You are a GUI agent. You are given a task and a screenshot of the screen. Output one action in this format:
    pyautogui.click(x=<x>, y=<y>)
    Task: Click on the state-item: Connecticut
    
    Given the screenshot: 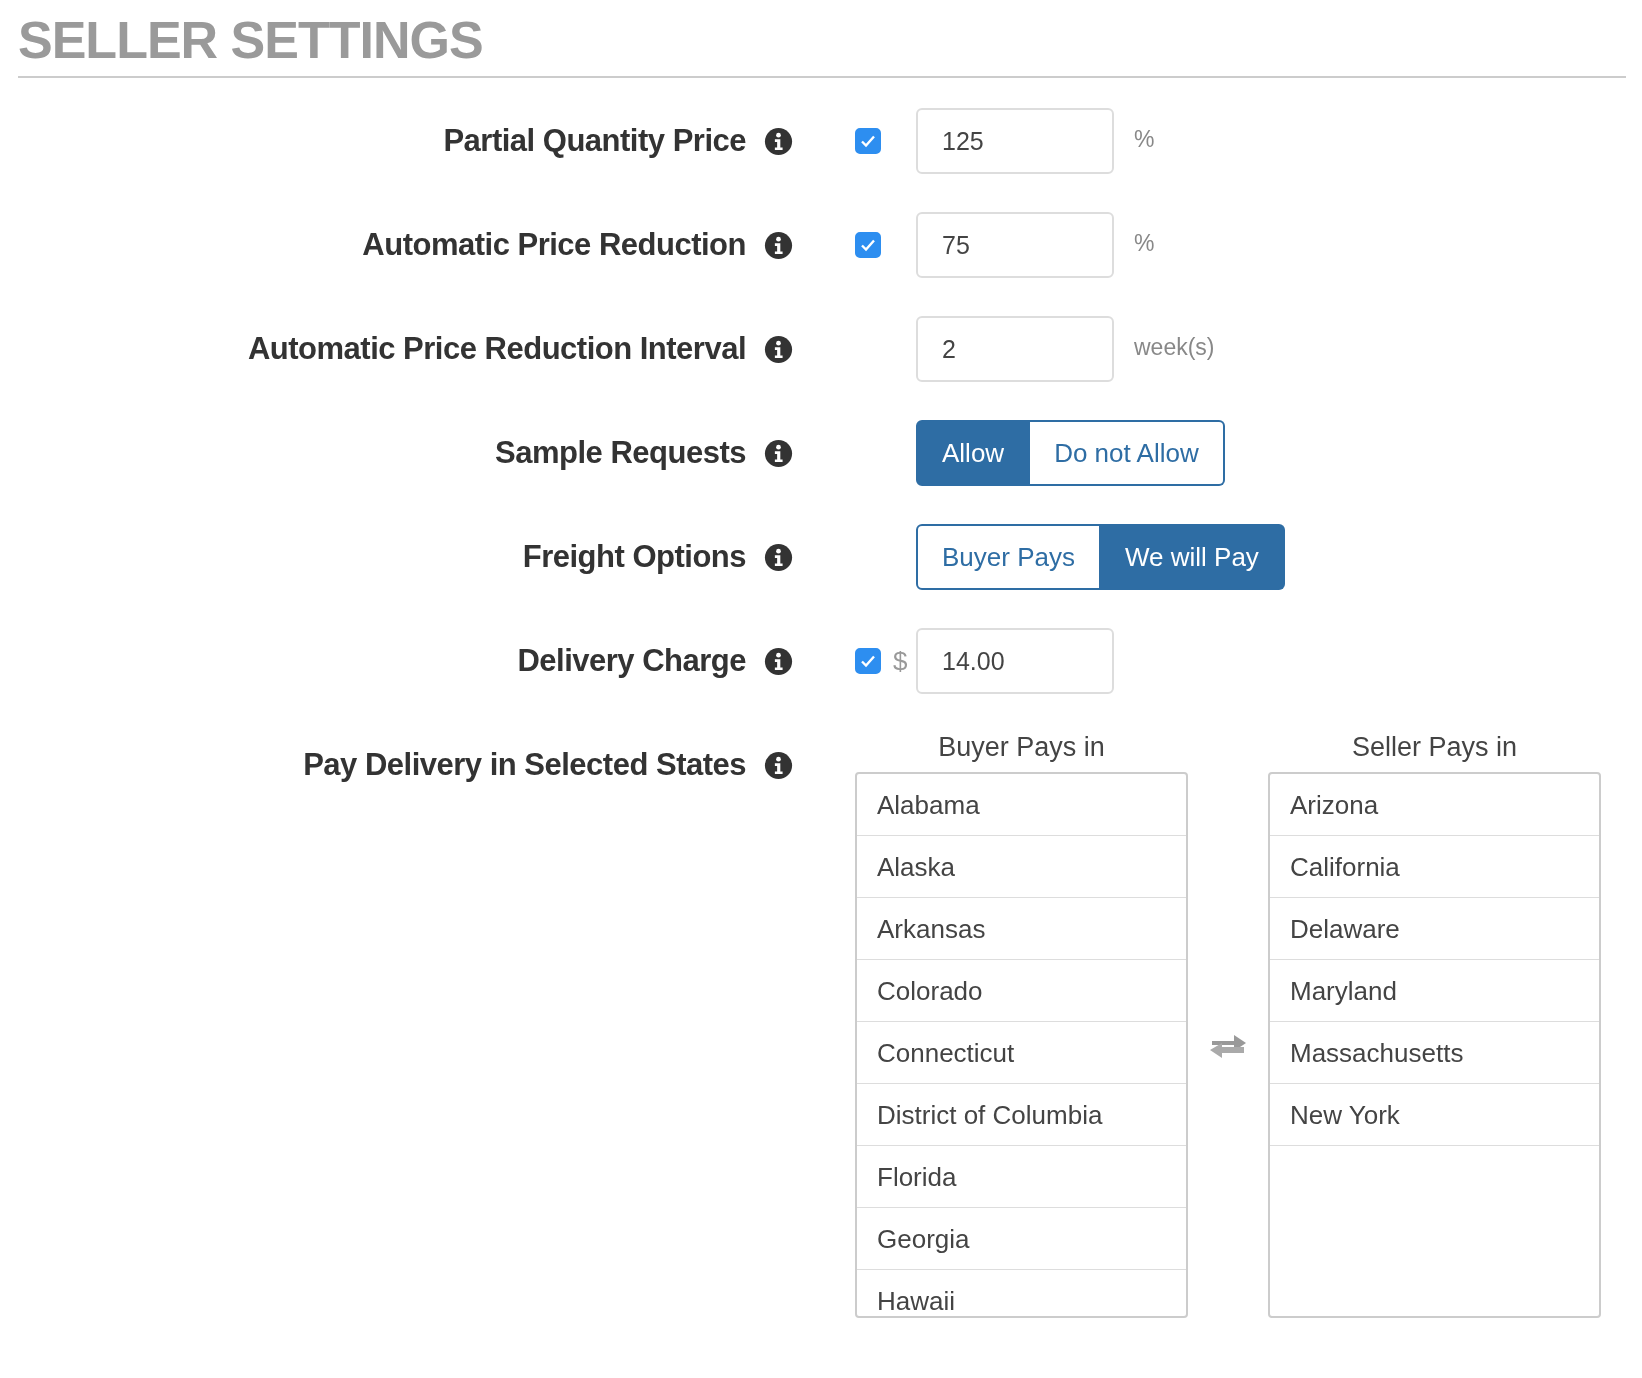 What is the action you would take?
    pyautogui.click(x=1021, y=1053)
    